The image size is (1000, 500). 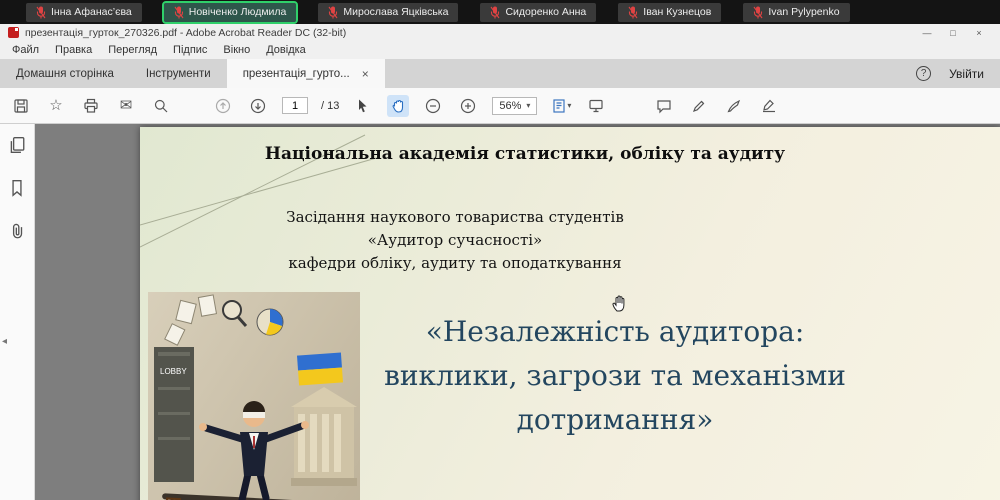 I want to click on participant-tile: Мирослава Яцківська, so click(x=388, y=12).